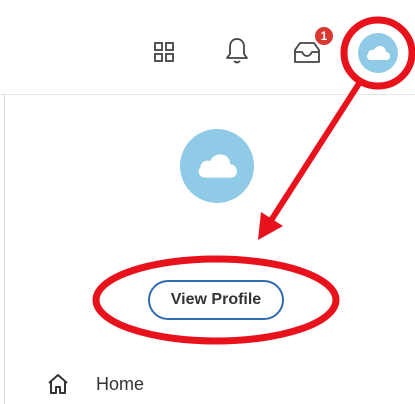 This screenshot has height=404, width=415. What do you see at coordinates (120, 383) in the screenshot?
I see `menu-item-label: Home` at bounding box center [120, 383].